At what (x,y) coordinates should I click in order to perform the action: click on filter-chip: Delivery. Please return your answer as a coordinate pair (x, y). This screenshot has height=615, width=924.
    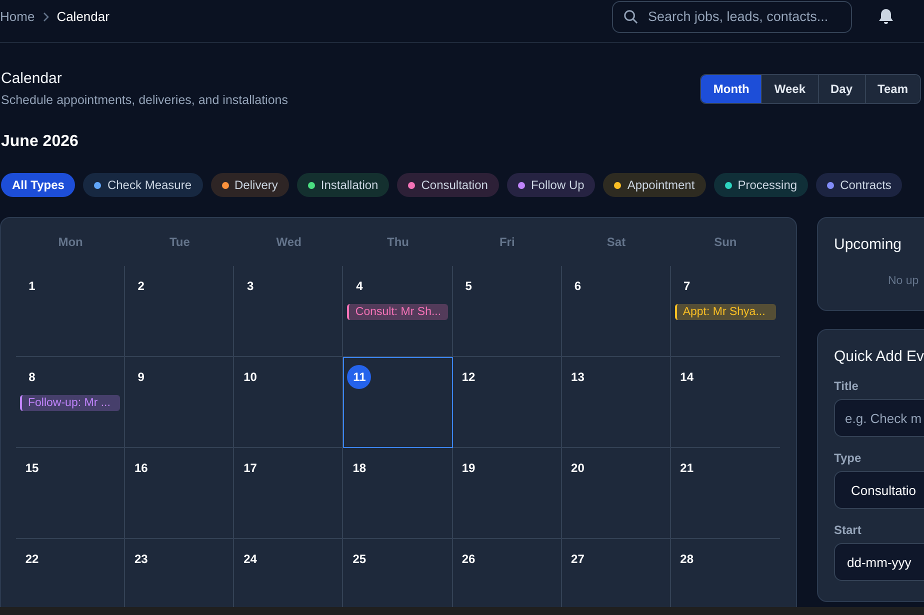
    Looking at the image, I should click on (249, 185).